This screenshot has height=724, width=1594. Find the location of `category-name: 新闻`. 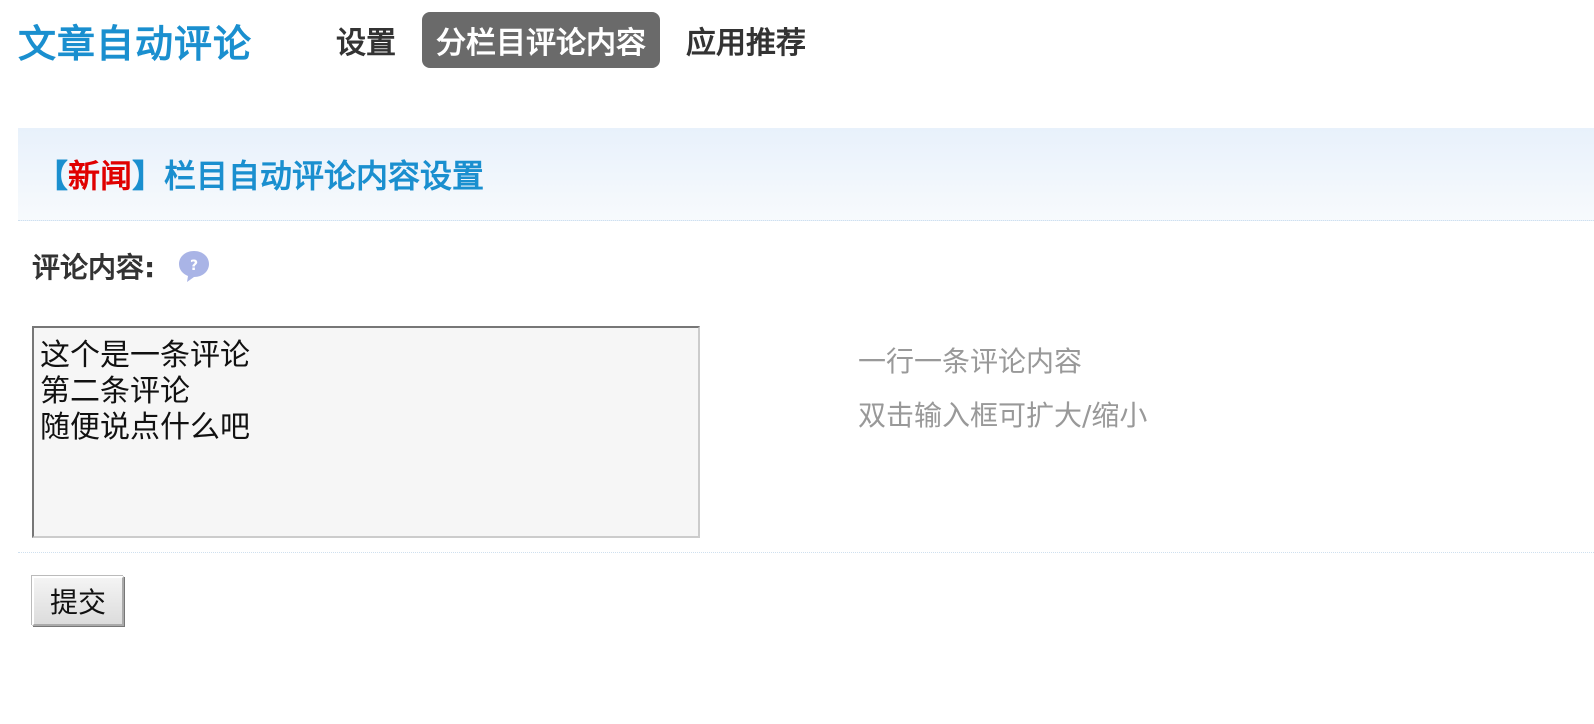

category-name: 新闻 is located at coordinates (100, 176).